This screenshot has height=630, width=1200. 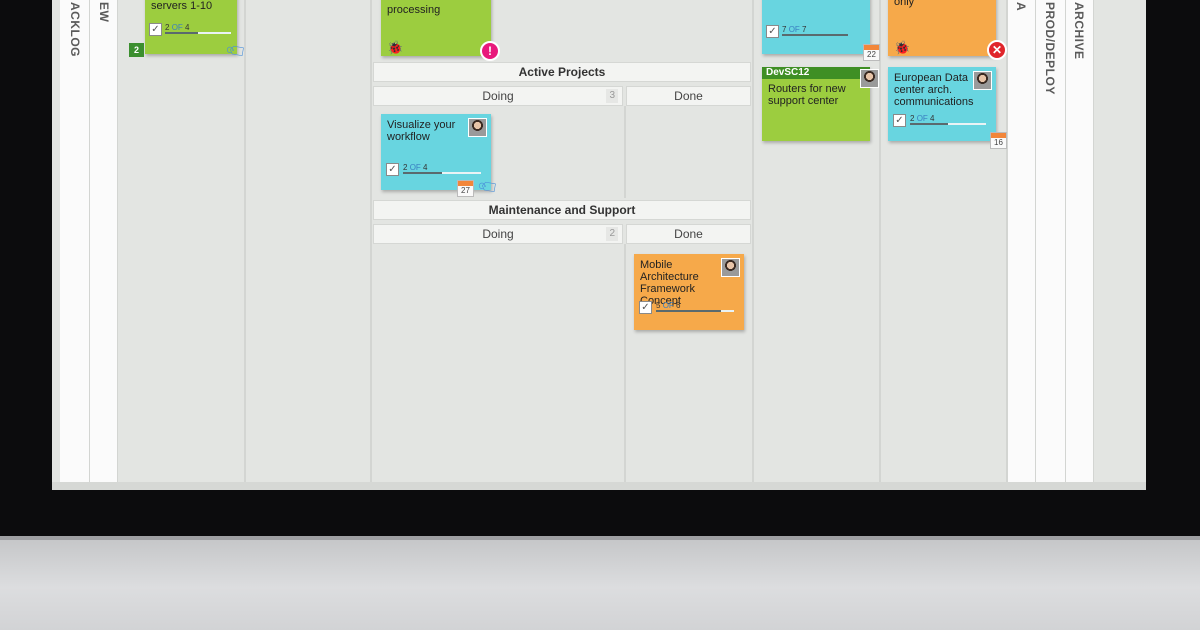 What do you see at coordinates (182, 6) in the screenshot?
I see `card-title: servers 1-10` at bounding box center [182, 6].